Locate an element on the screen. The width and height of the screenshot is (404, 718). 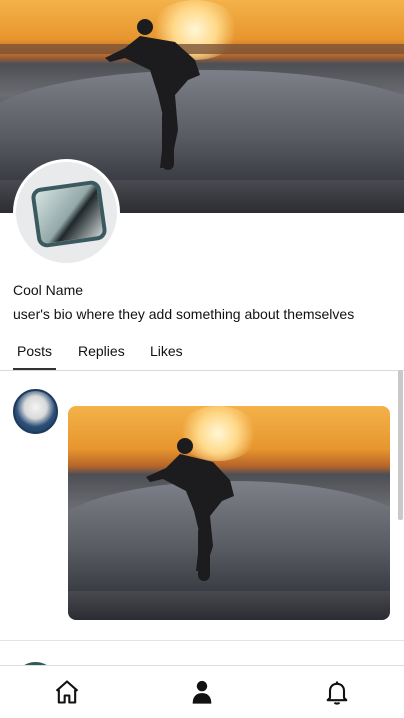
post-image-skater-figure is located at coordinates (190, 509).